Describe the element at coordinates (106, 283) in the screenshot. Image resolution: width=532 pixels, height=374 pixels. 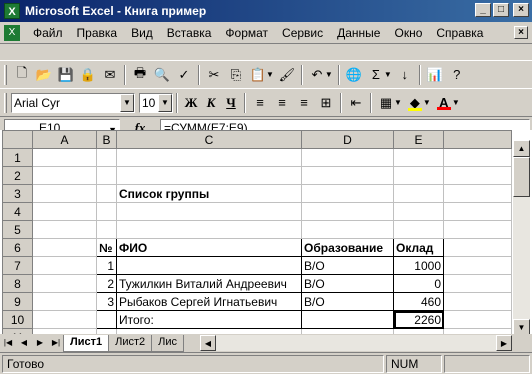
I see `cell-b8: 2` at that location.